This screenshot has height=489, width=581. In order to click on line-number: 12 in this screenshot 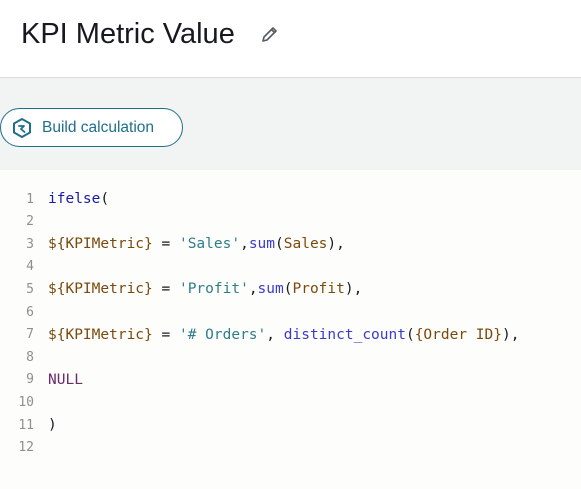, I will do `click(26, 448)`.